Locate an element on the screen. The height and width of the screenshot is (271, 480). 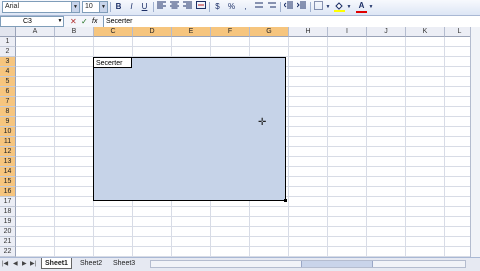
column-header: G is located at coordinates (269, 32).